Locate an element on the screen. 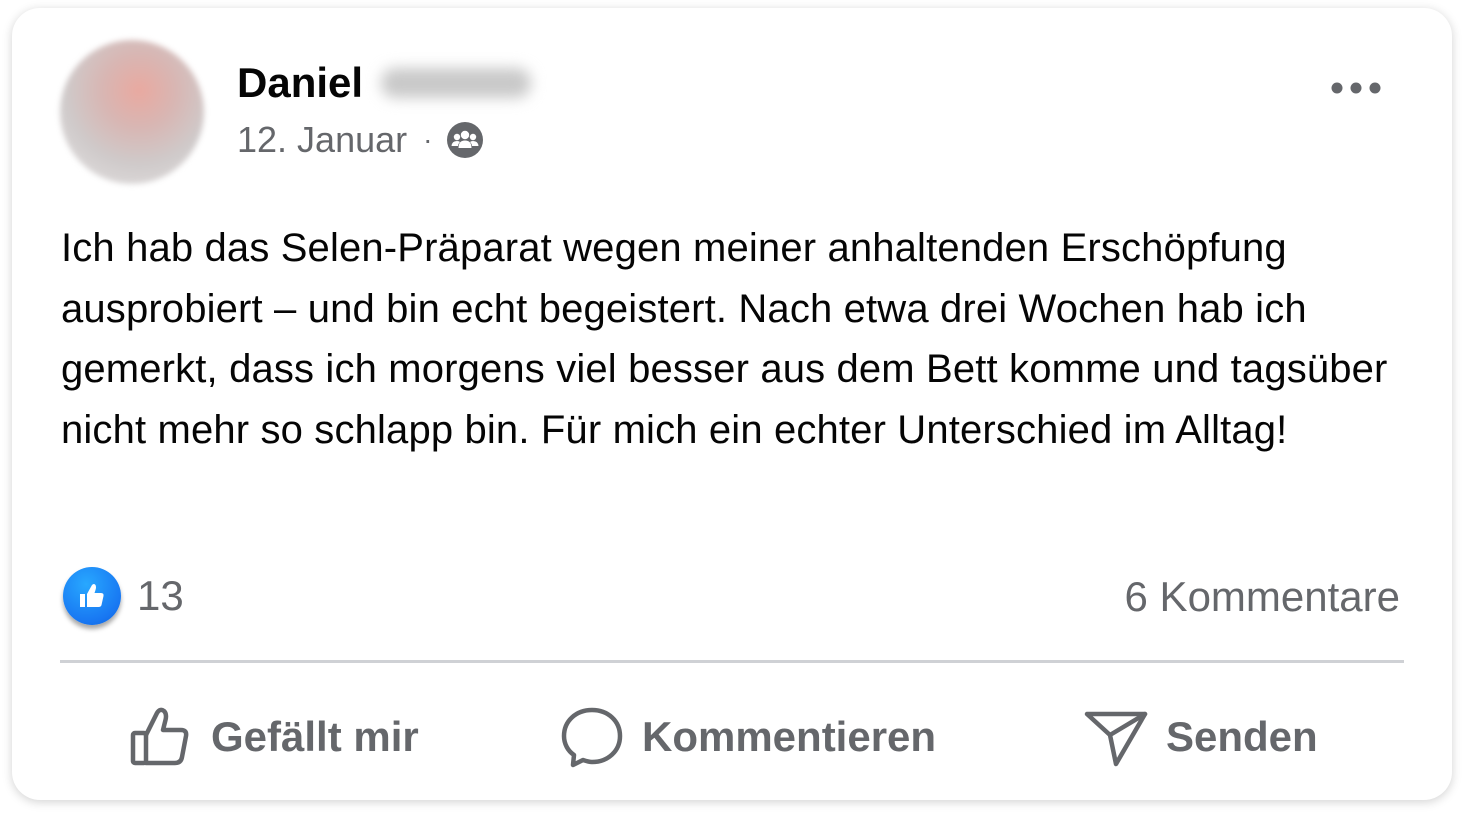 This screenshot has width=1464, height=816. divider is located at coordinates (732, 661).